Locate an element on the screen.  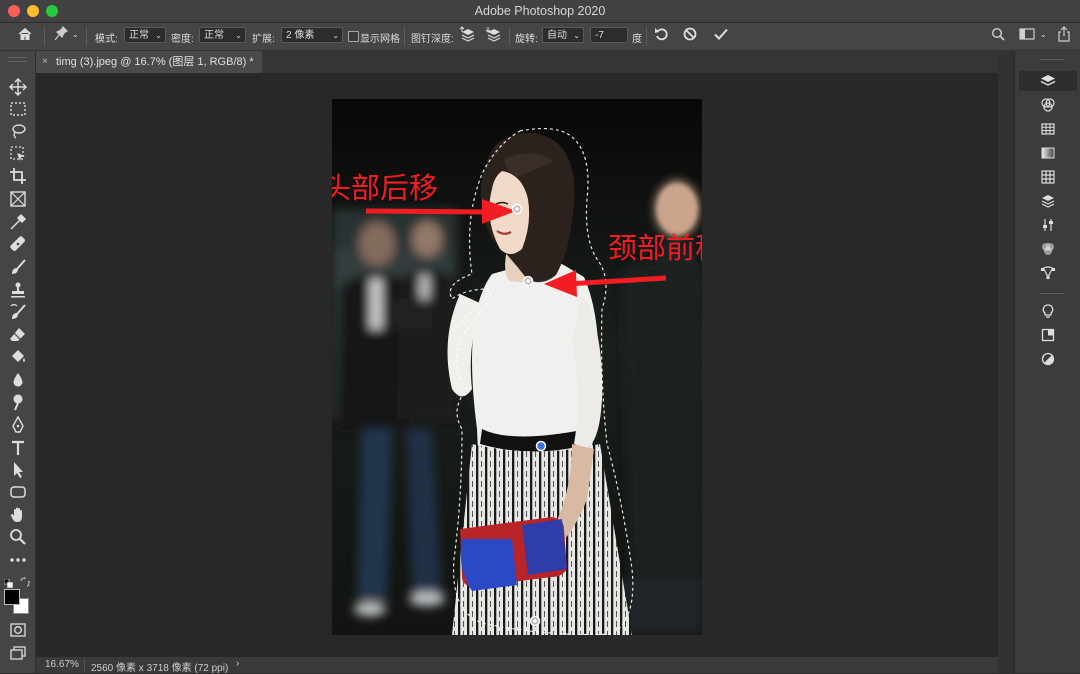
undo-icon is located at coordinates (662, 36).